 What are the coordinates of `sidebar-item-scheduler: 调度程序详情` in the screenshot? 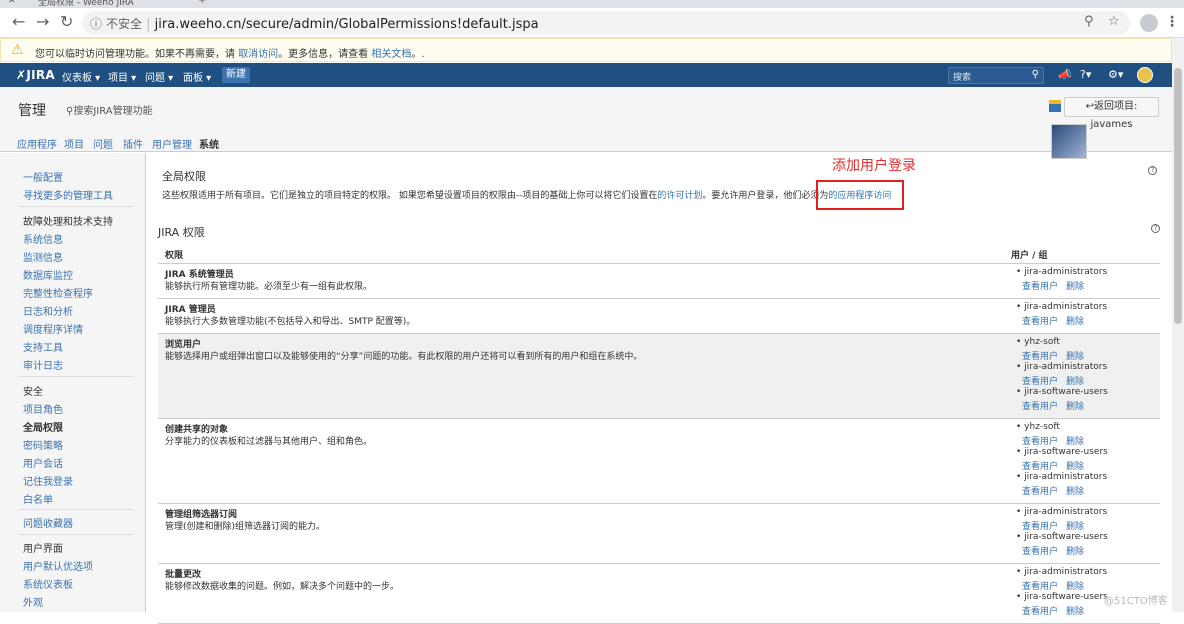 It's located at (53, 328).